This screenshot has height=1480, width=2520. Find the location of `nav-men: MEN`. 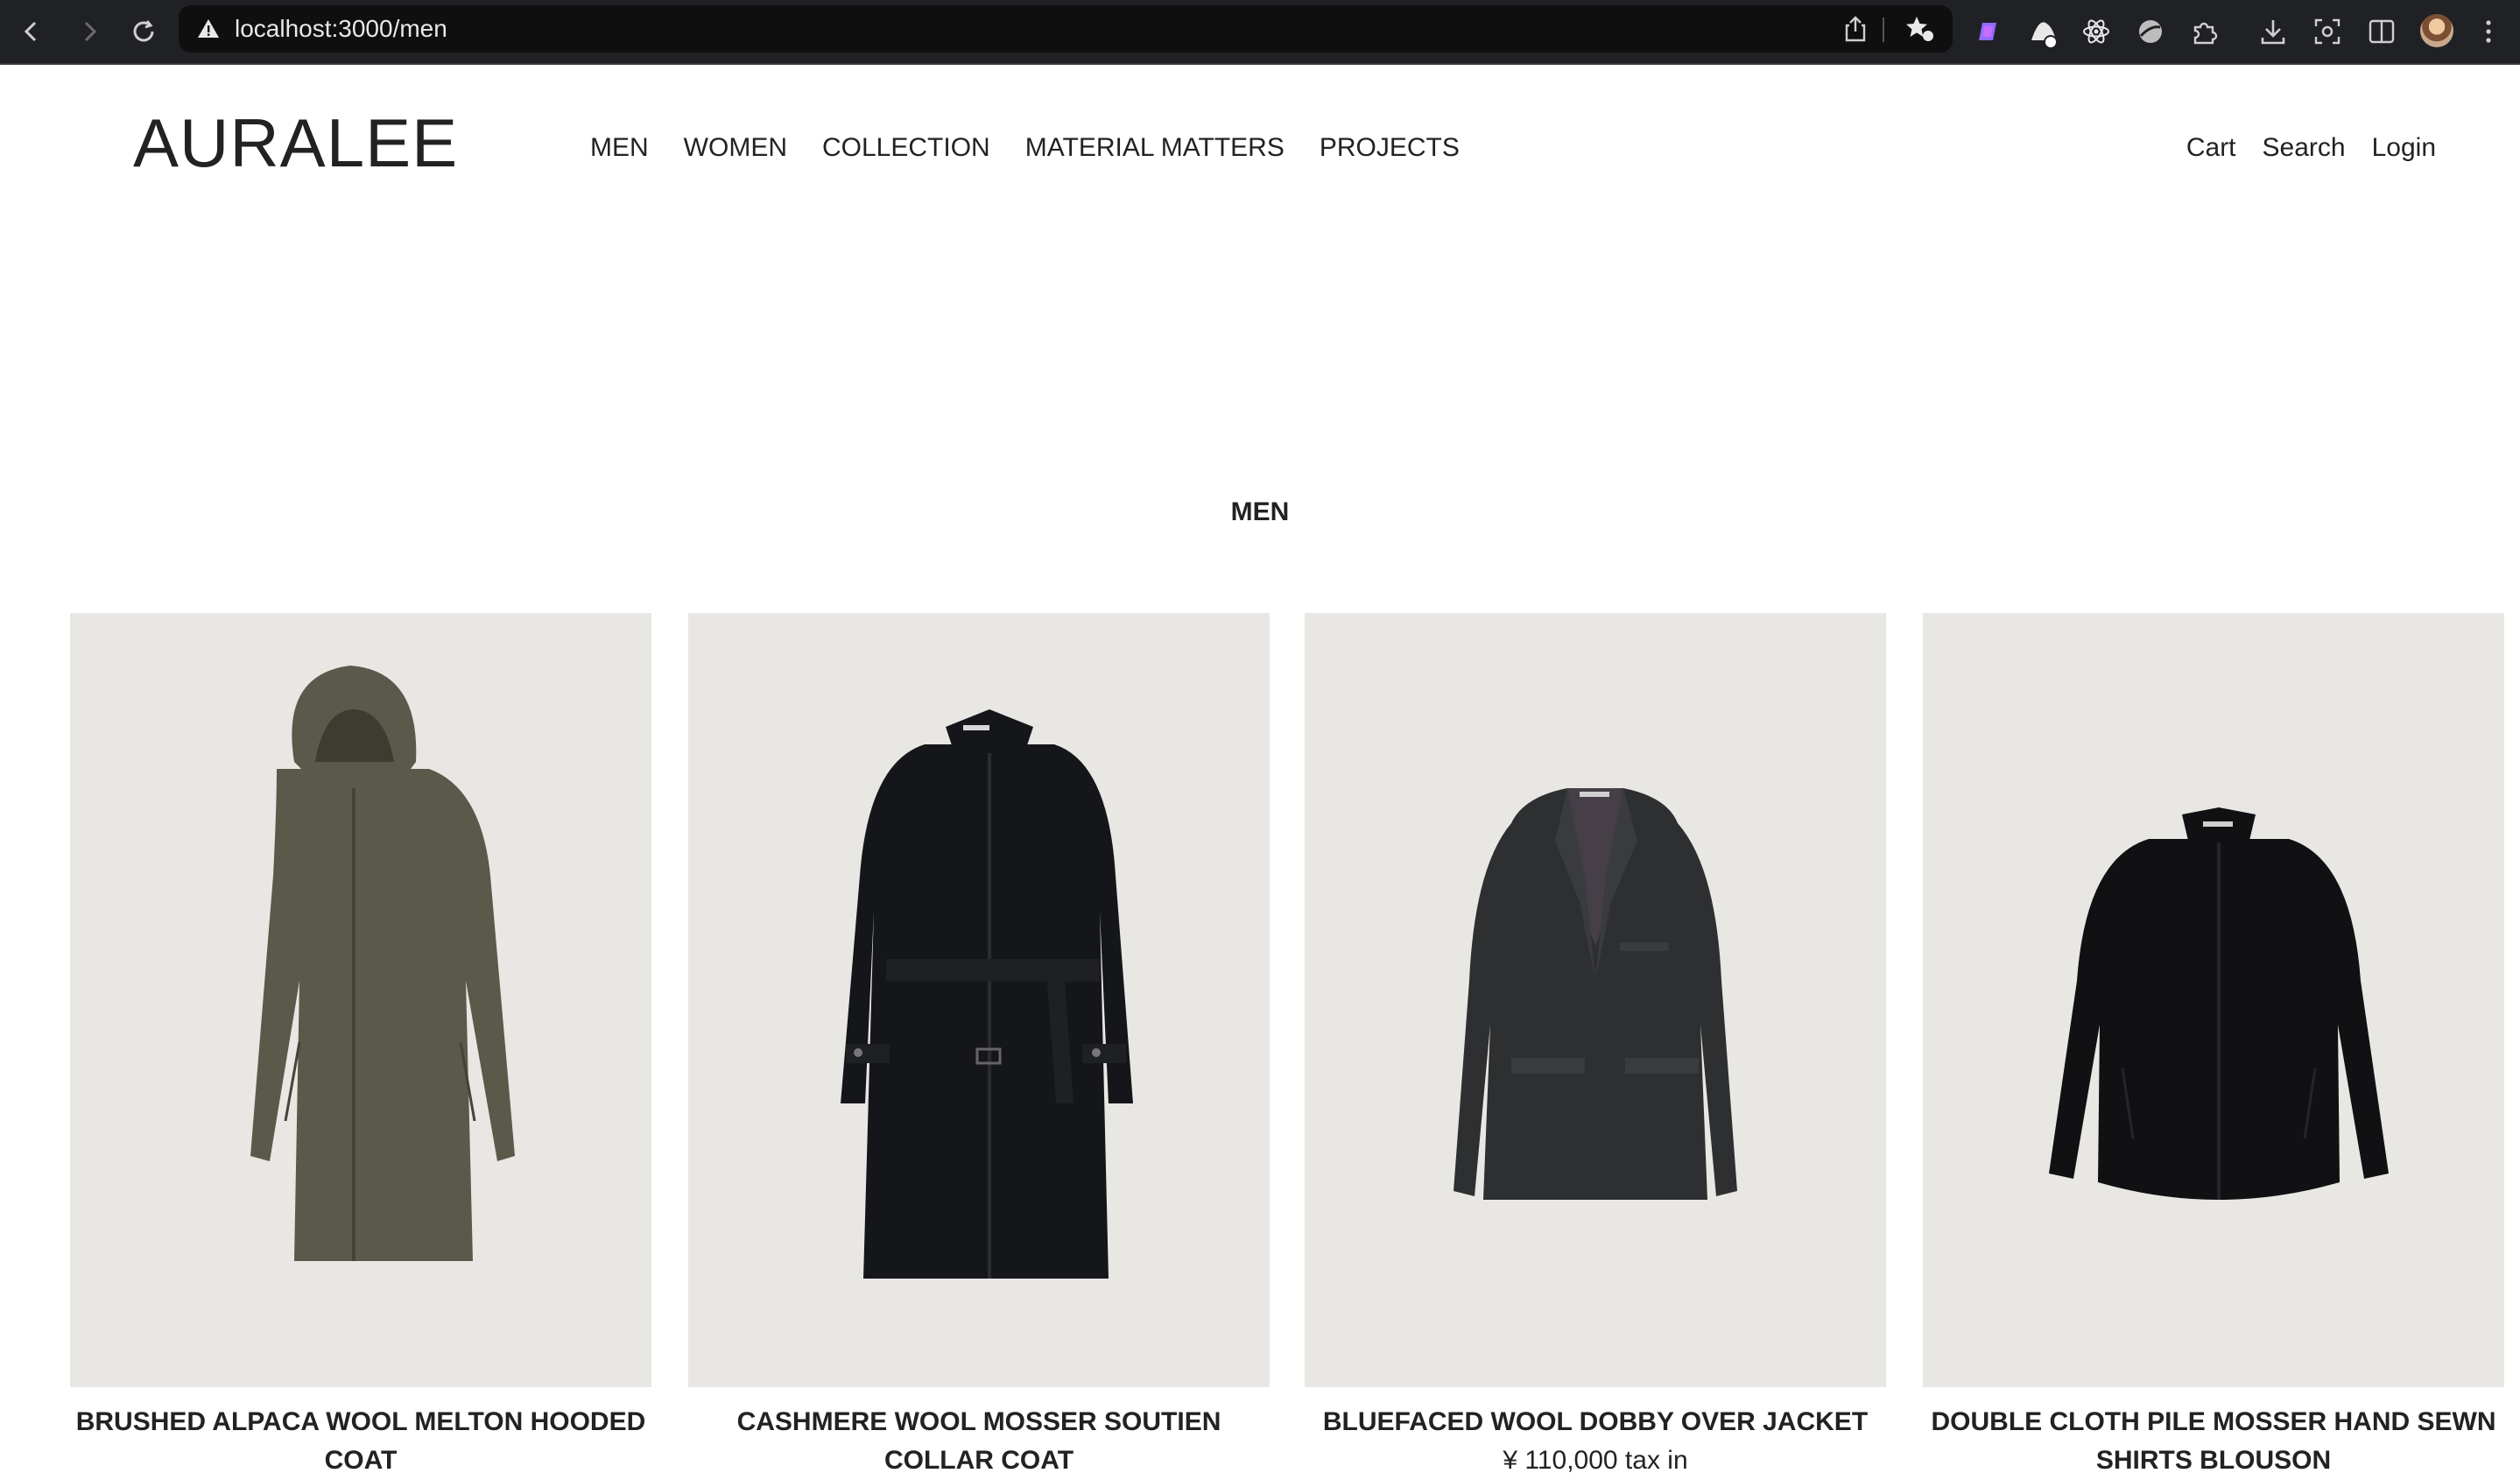

nav-men: MEN is located at coordinates (619, 148).